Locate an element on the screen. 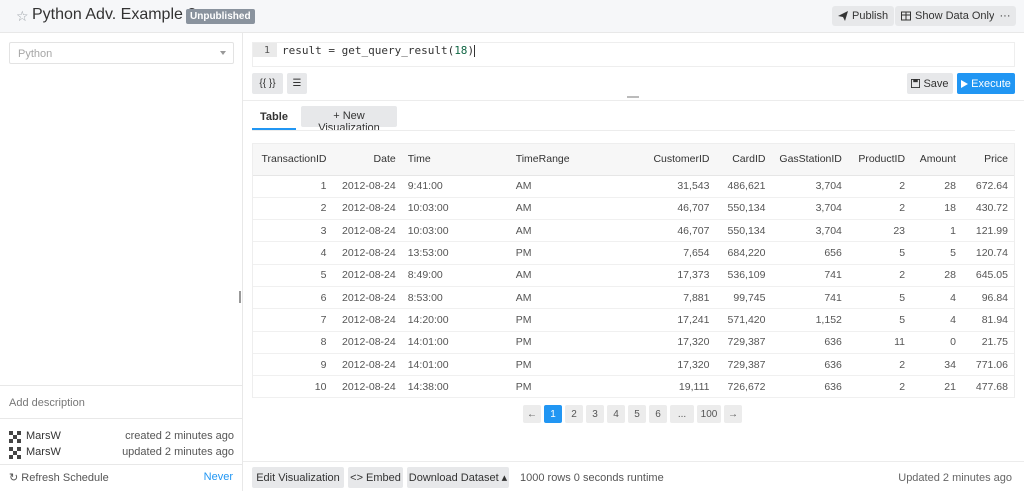 This screenshot has width=1024, height=491. avatar is located at coordinates (15, 437).